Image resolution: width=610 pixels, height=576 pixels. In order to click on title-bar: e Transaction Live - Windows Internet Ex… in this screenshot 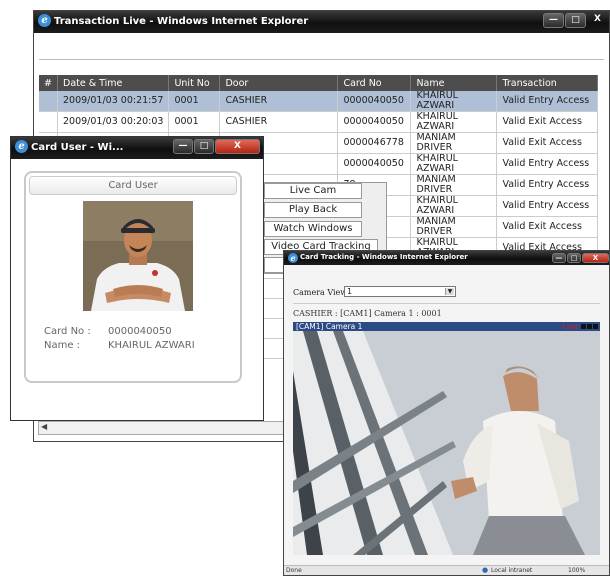, I will do `click(321, 22)`.